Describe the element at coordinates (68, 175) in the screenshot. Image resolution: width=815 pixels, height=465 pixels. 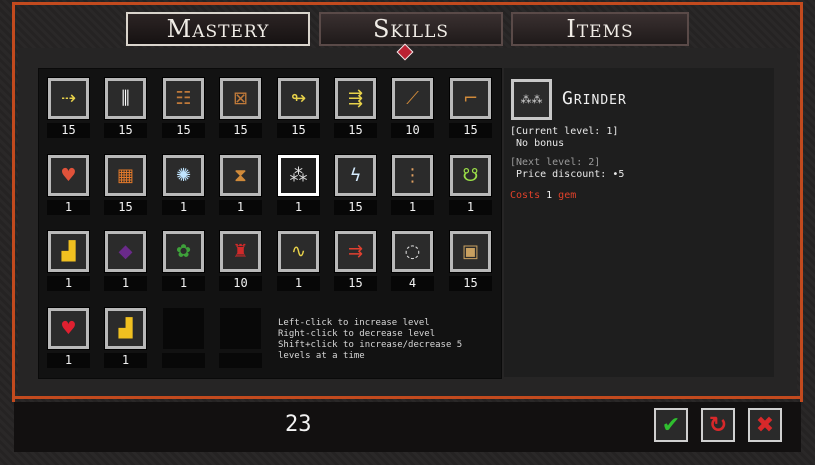
I see `heart-gem-icon: ♥` at that location.